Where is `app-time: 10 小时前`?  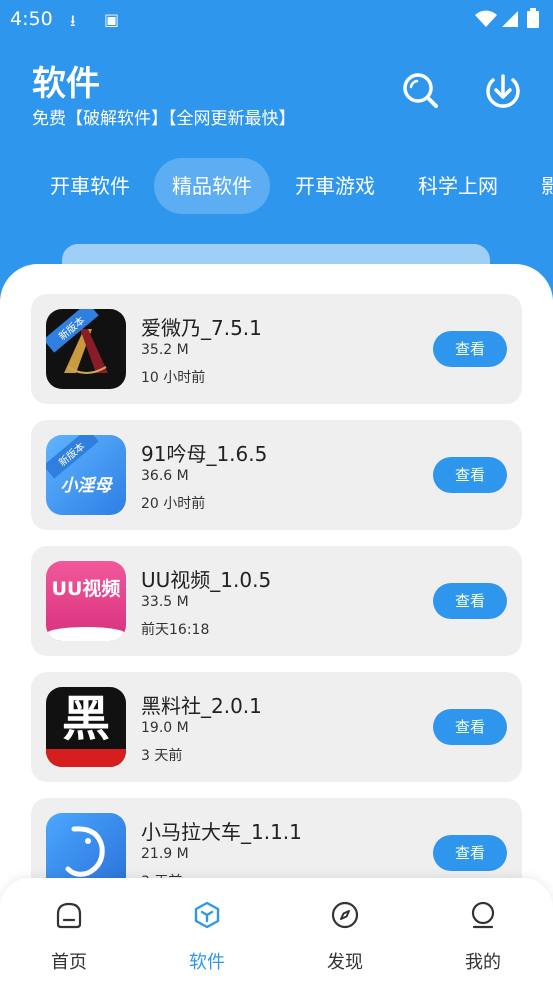
app-time: 10 小时前 is located at coordinates (173, 378).